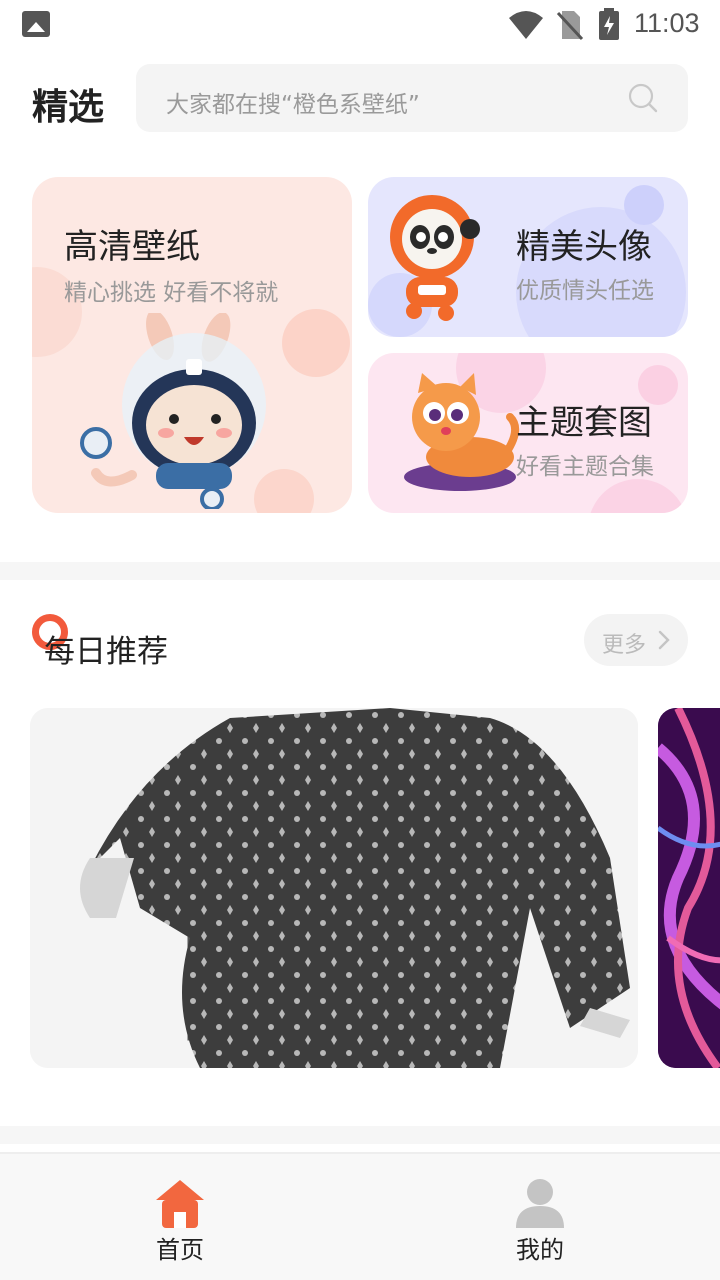 The width and height of the screenshot is (720, 1280). What do you see at coordinates (667, 23) in the screenshot?
I see `clock: 11:03` at bounding box center [667, 23].